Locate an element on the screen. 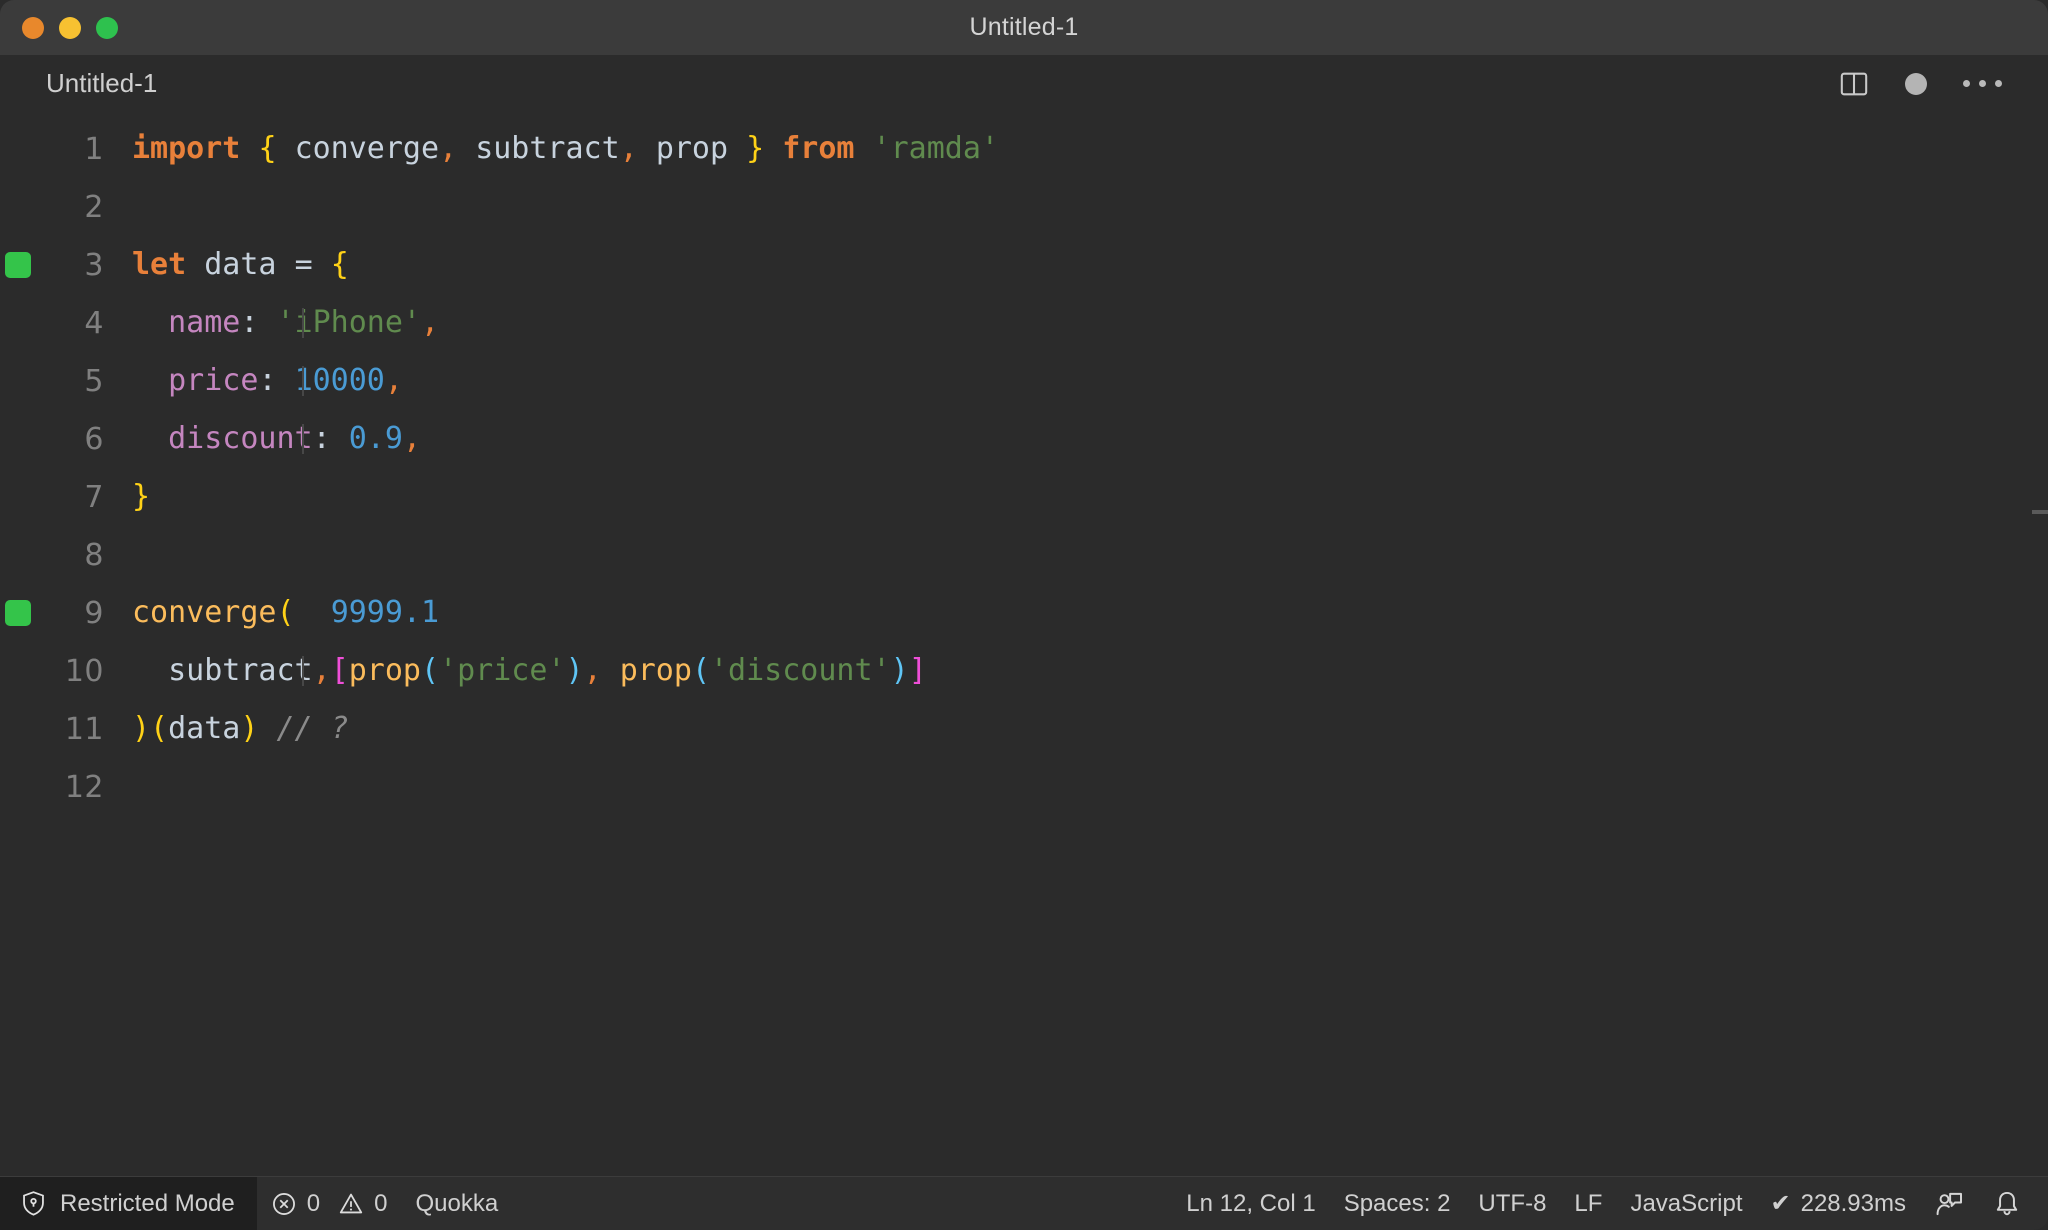 The width and height of the screenshot is (2048, 1230). unsaved-dot-icon is located at coordinates (1916, 83).